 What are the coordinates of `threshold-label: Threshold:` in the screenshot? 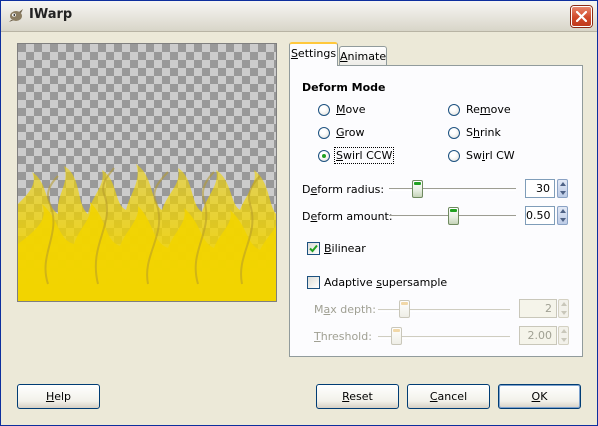 It's located at (343, 336).